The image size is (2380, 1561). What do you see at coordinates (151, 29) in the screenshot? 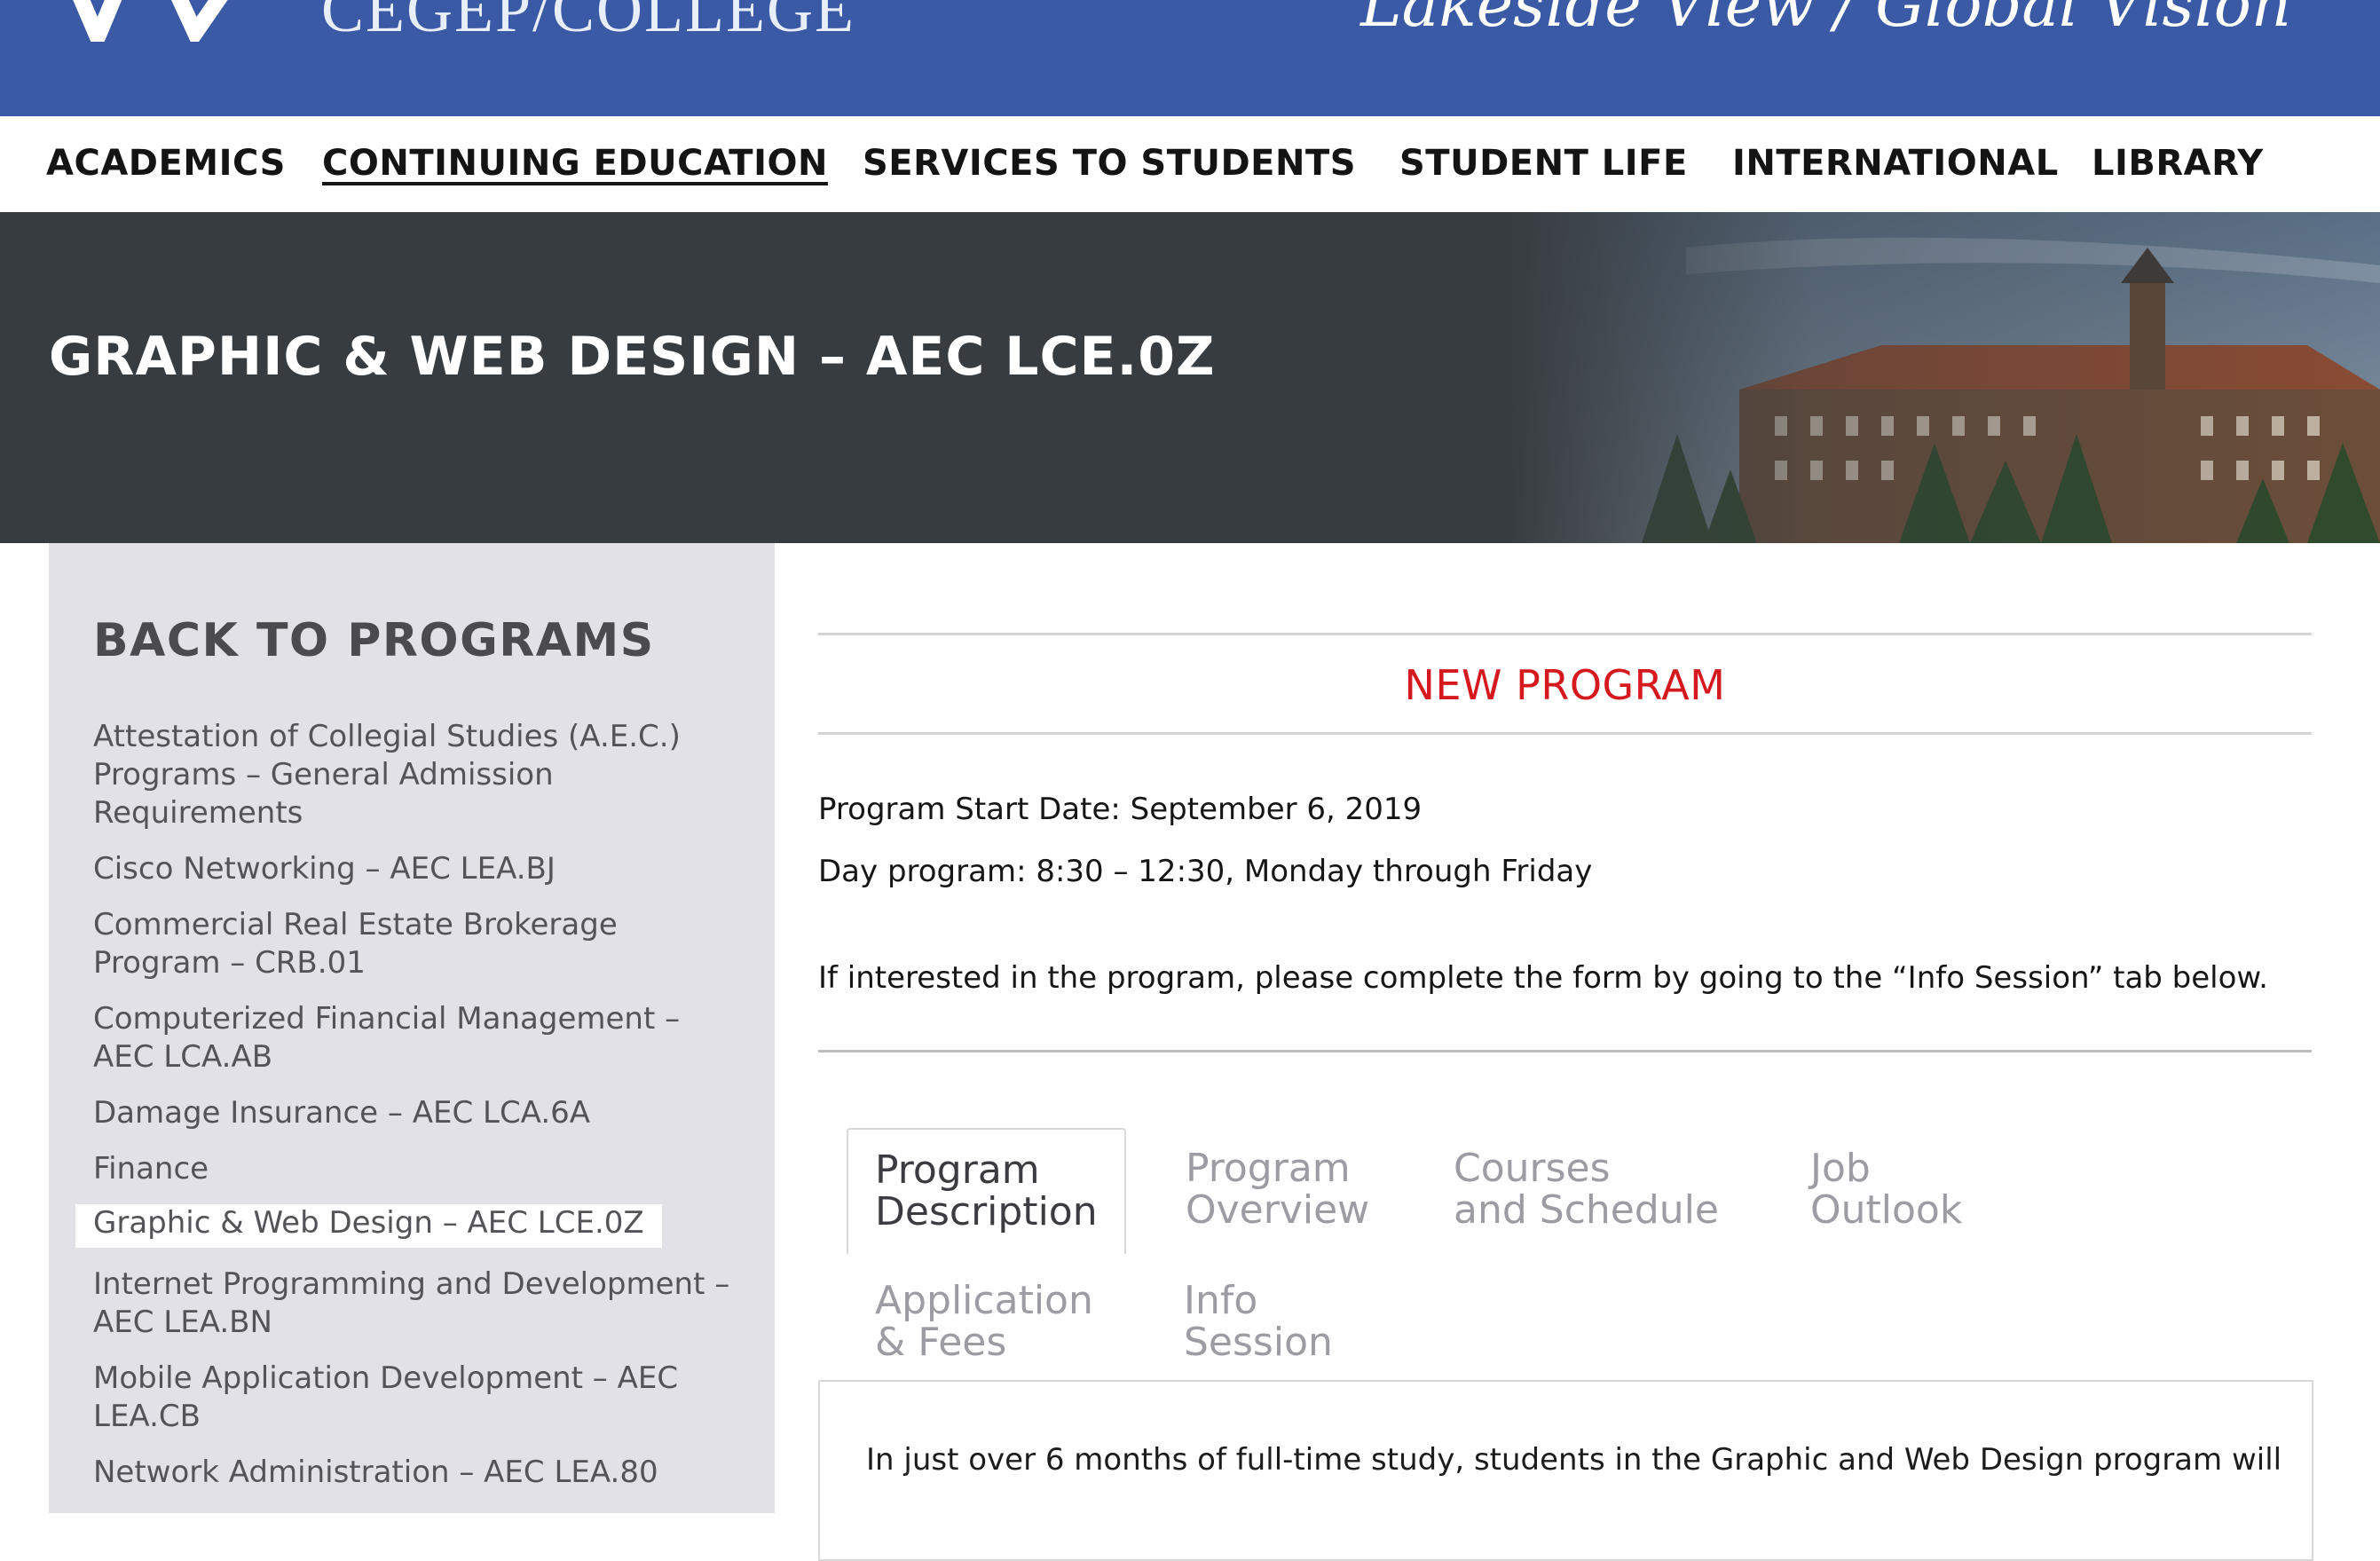
I see `college-logo` at bounding box center [151, 29].